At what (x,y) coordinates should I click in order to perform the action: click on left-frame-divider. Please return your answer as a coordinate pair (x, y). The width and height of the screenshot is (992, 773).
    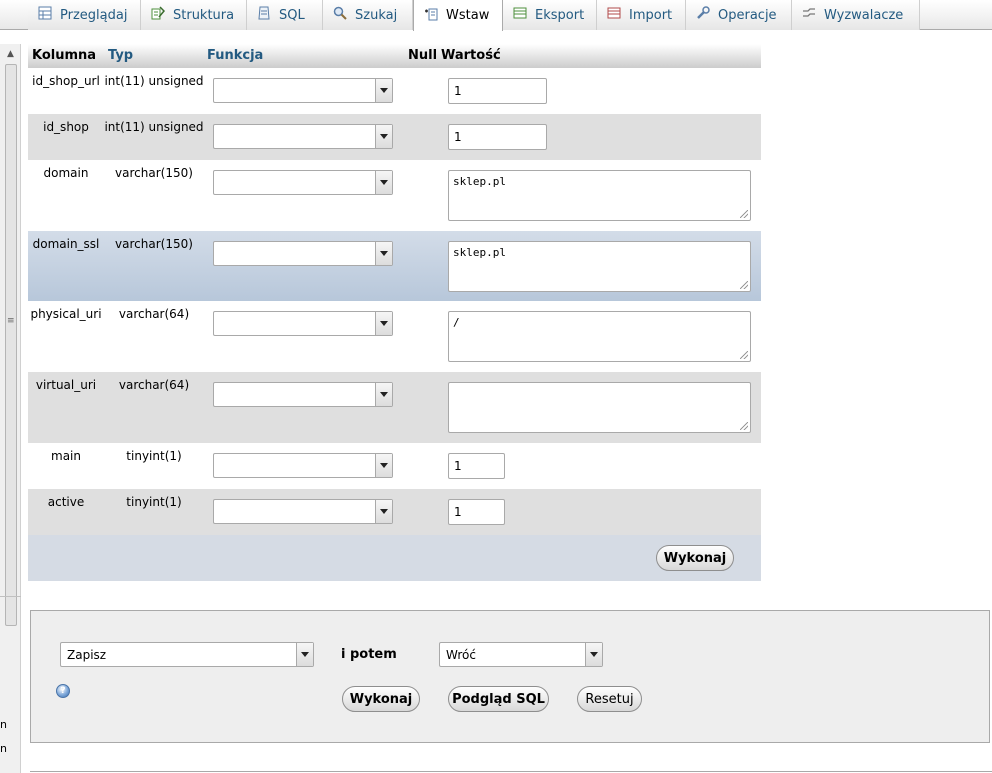
    Looking at the image, I should click on (10, 596).